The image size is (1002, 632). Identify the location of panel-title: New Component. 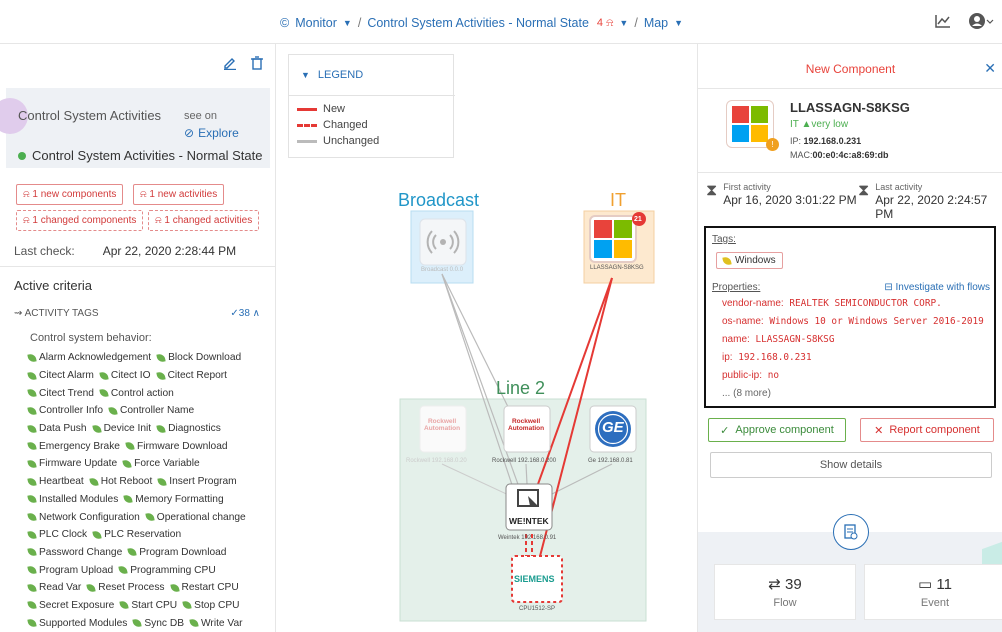
(850, 69).